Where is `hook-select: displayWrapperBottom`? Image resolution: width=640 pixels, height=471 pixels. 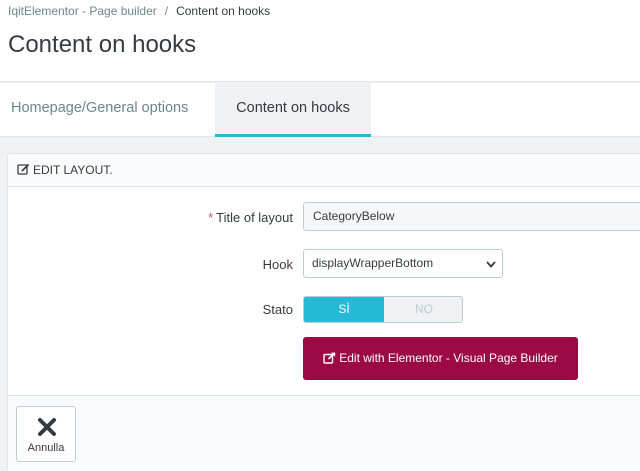 hook-select: displayWrapperBottom is located at coordinates (403, 263).